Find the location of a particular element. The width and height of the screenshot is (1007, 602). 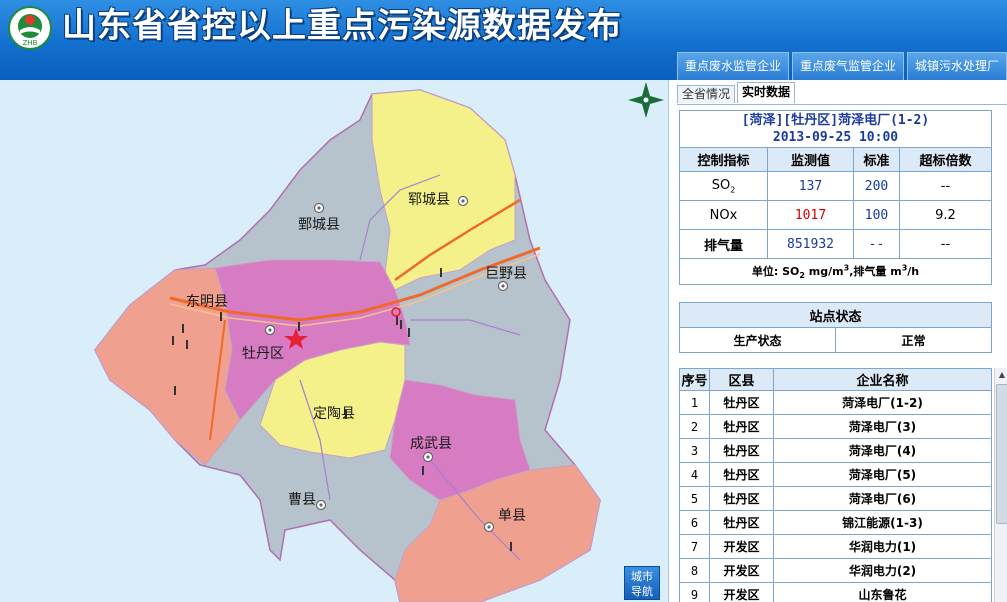

label-shanxian: 单县 is located at coordinates (512, 516).